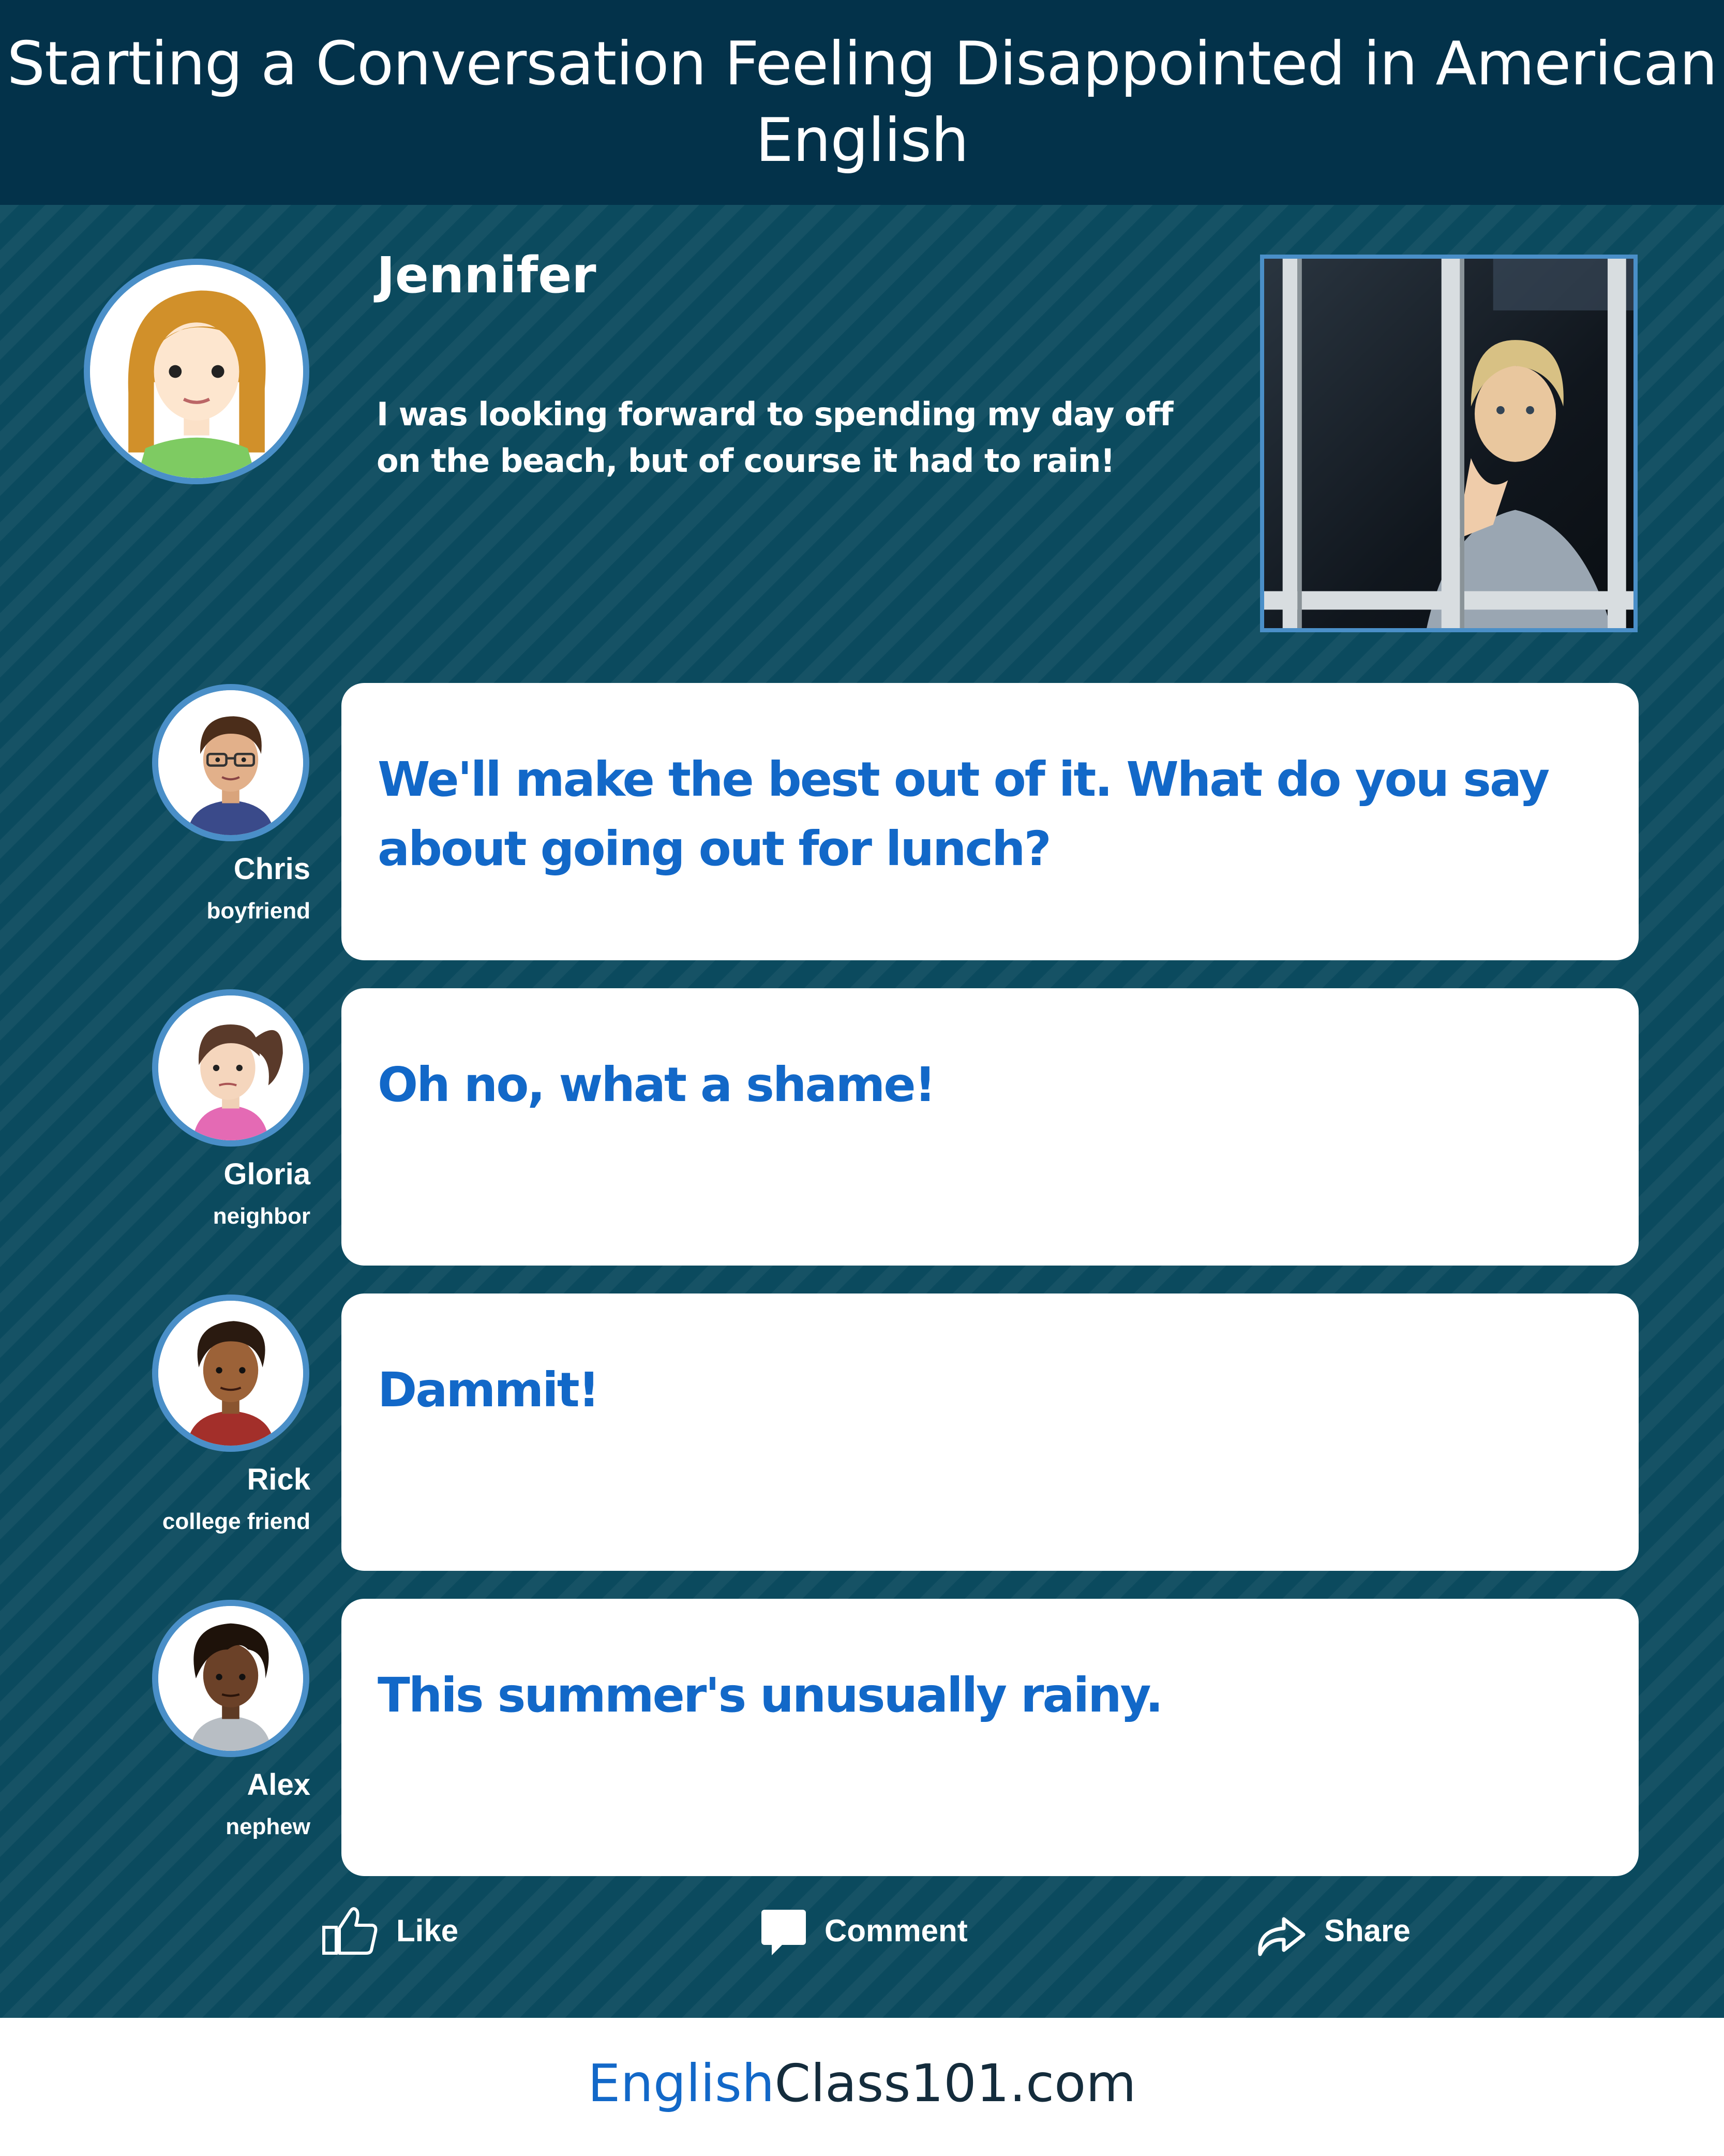 The height and width of the screenshot is (2156, 1724). I want to click on reply-relation: nephew, so click(268, 1826).